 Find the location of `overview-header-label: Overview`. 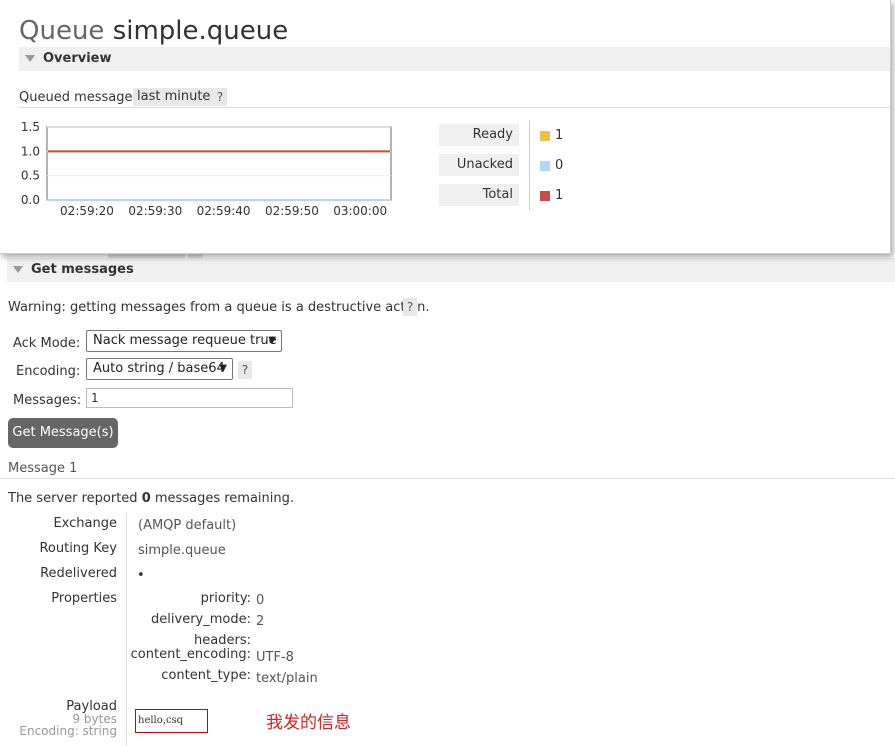

overview-header-label: Overview is located at coordinates (77, 58).